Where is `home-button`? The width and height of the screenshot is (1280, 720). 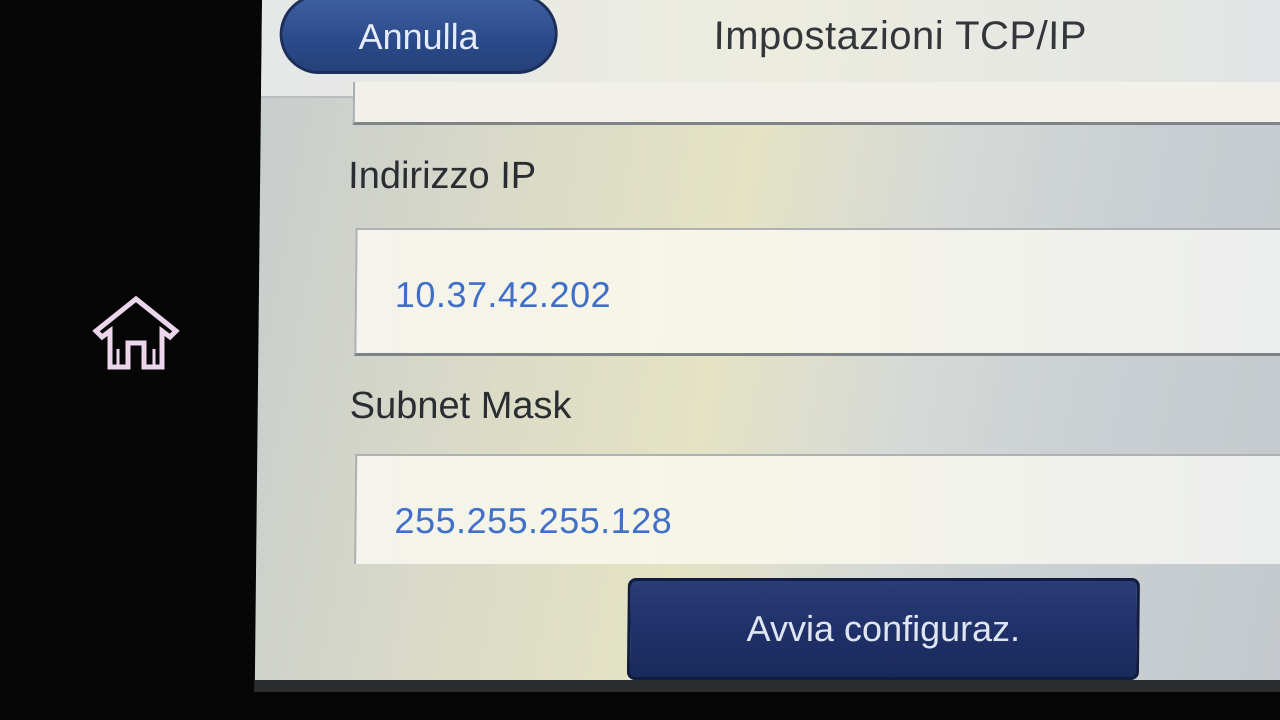 home-button is located at coordinates (136, 333).